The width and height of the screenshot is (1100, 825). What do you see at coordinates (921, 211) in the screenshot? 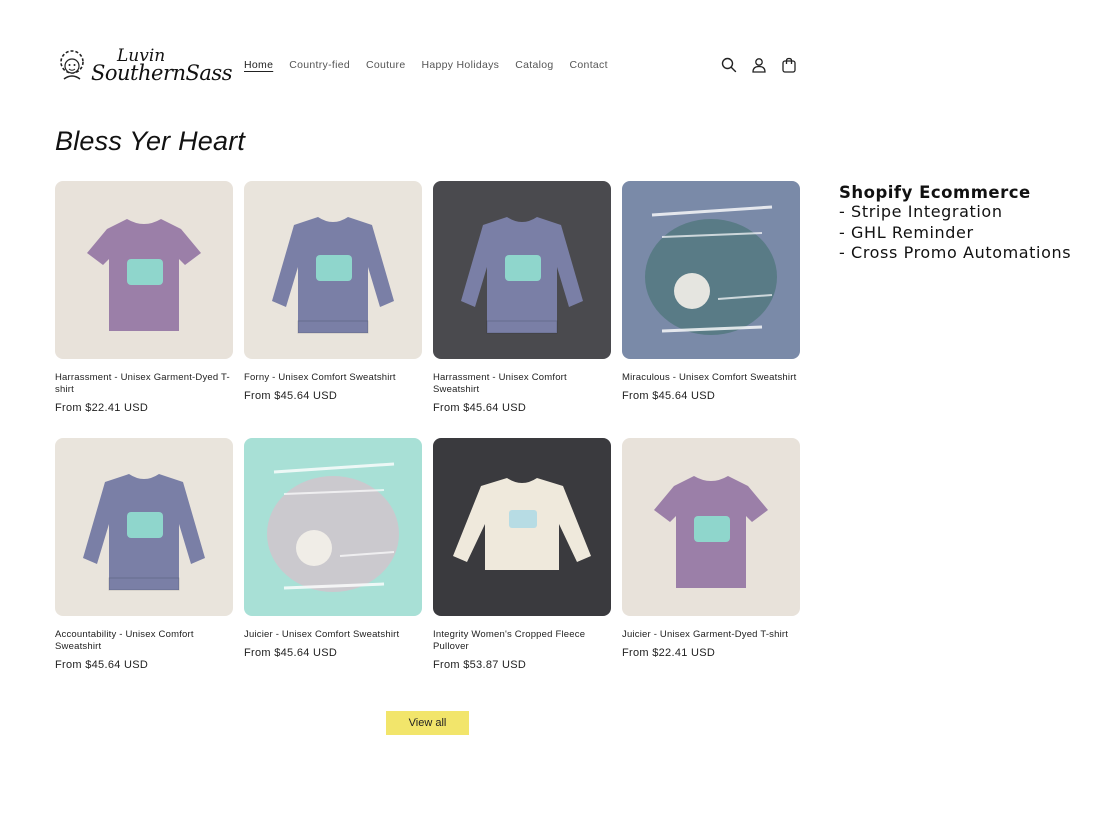
I see `overlay-item: - Stripe Integration` at bounding box center [921, 211].